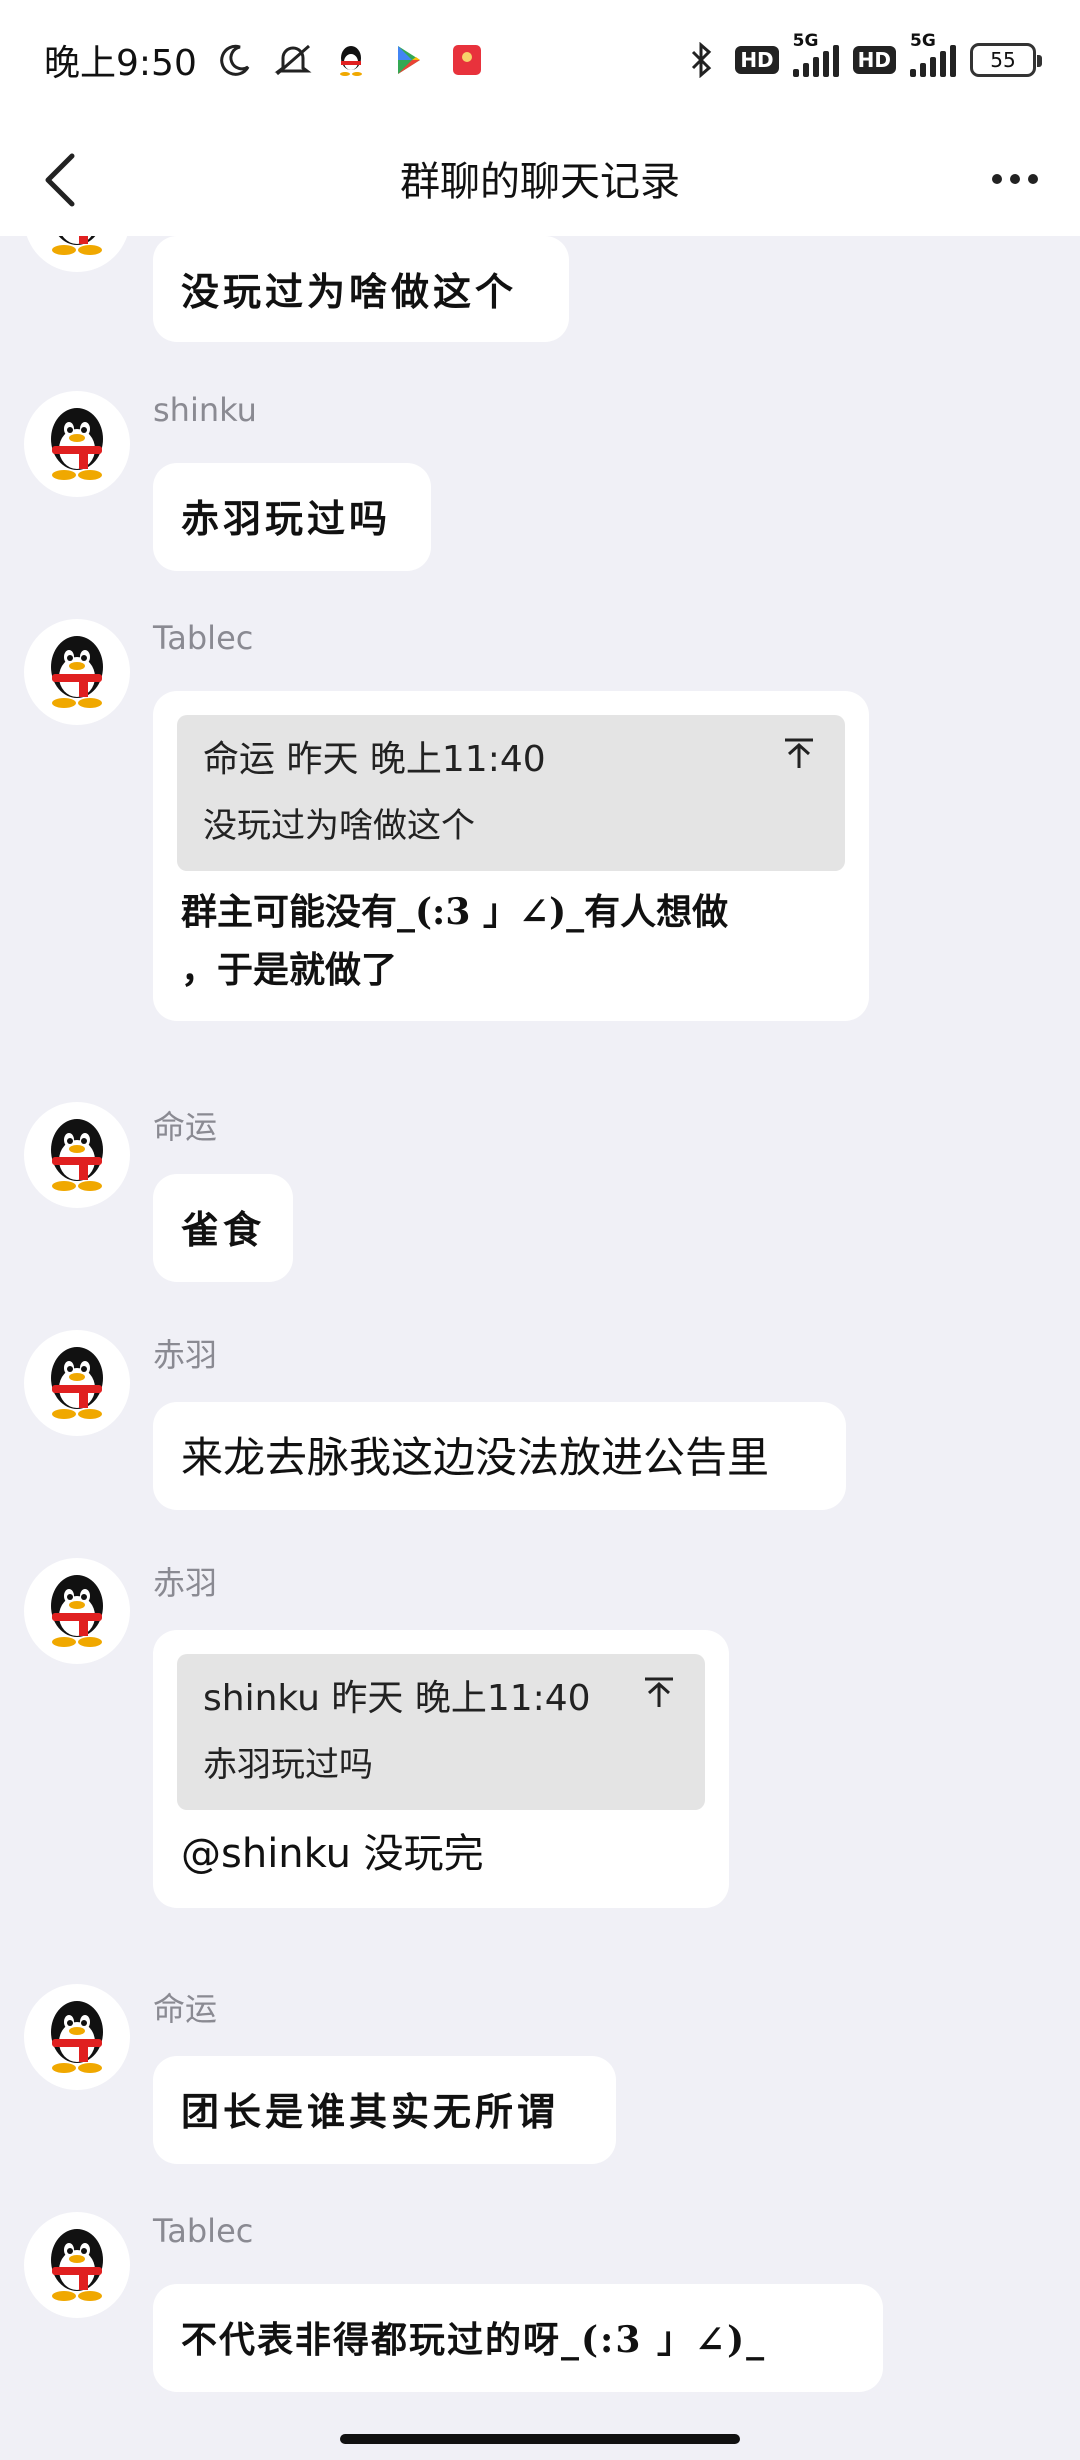 Image resolution: width=1080 pixels, height=2460 pixels. I want to click on message-text: 雀食, so click(223, 1229).